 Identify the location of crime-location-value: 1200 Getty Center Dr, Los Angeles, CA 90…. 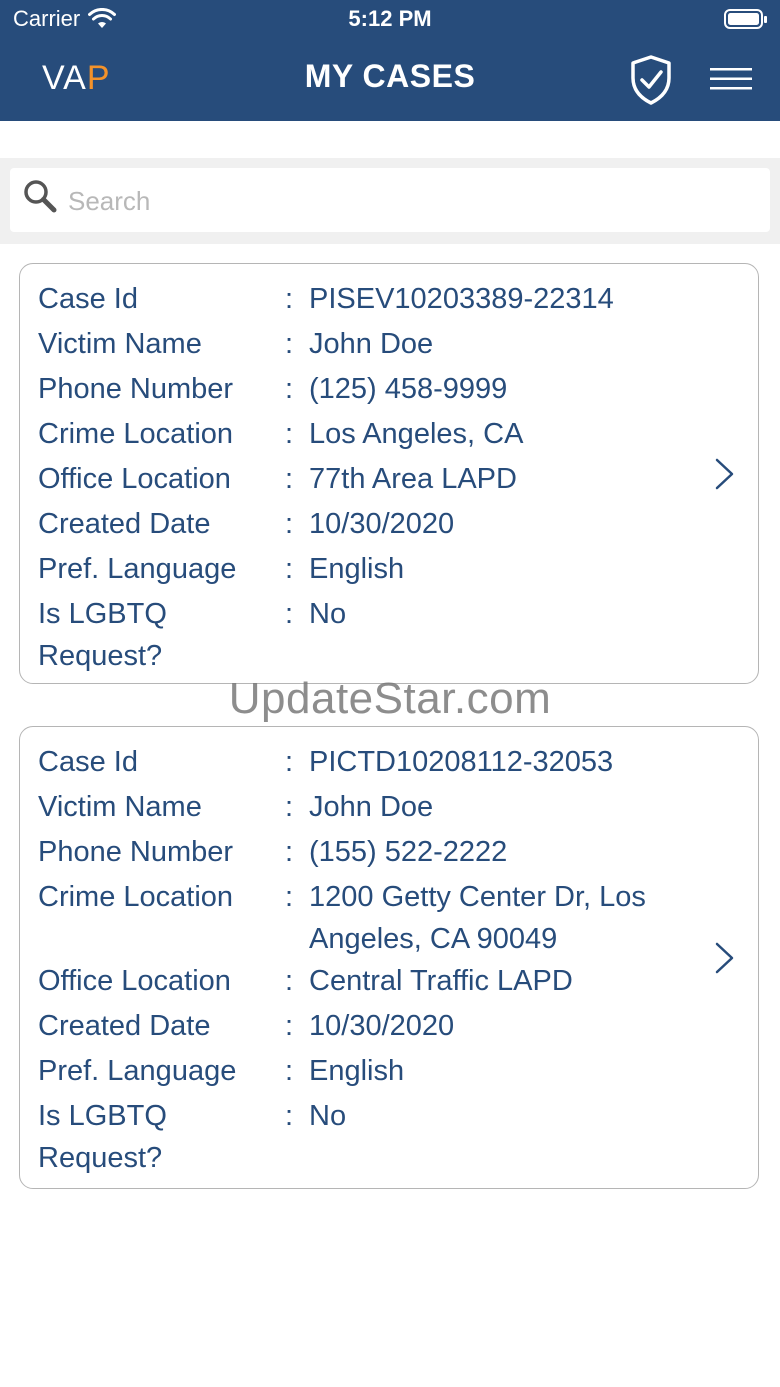
(477, 918).